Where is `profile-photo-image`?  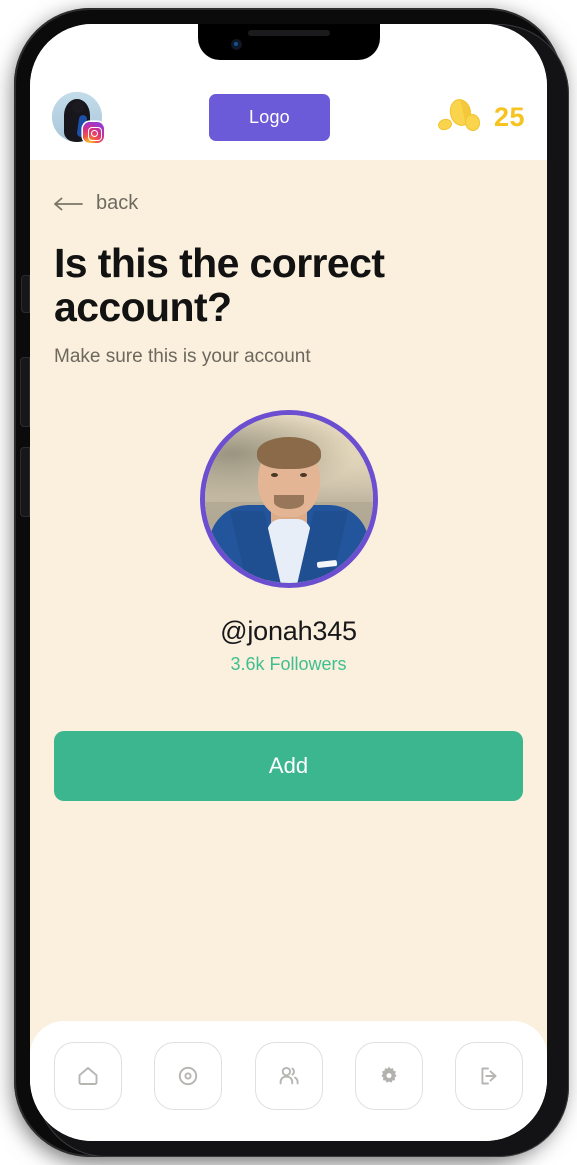
profile-photo-image is located at coordinates (288, 498).